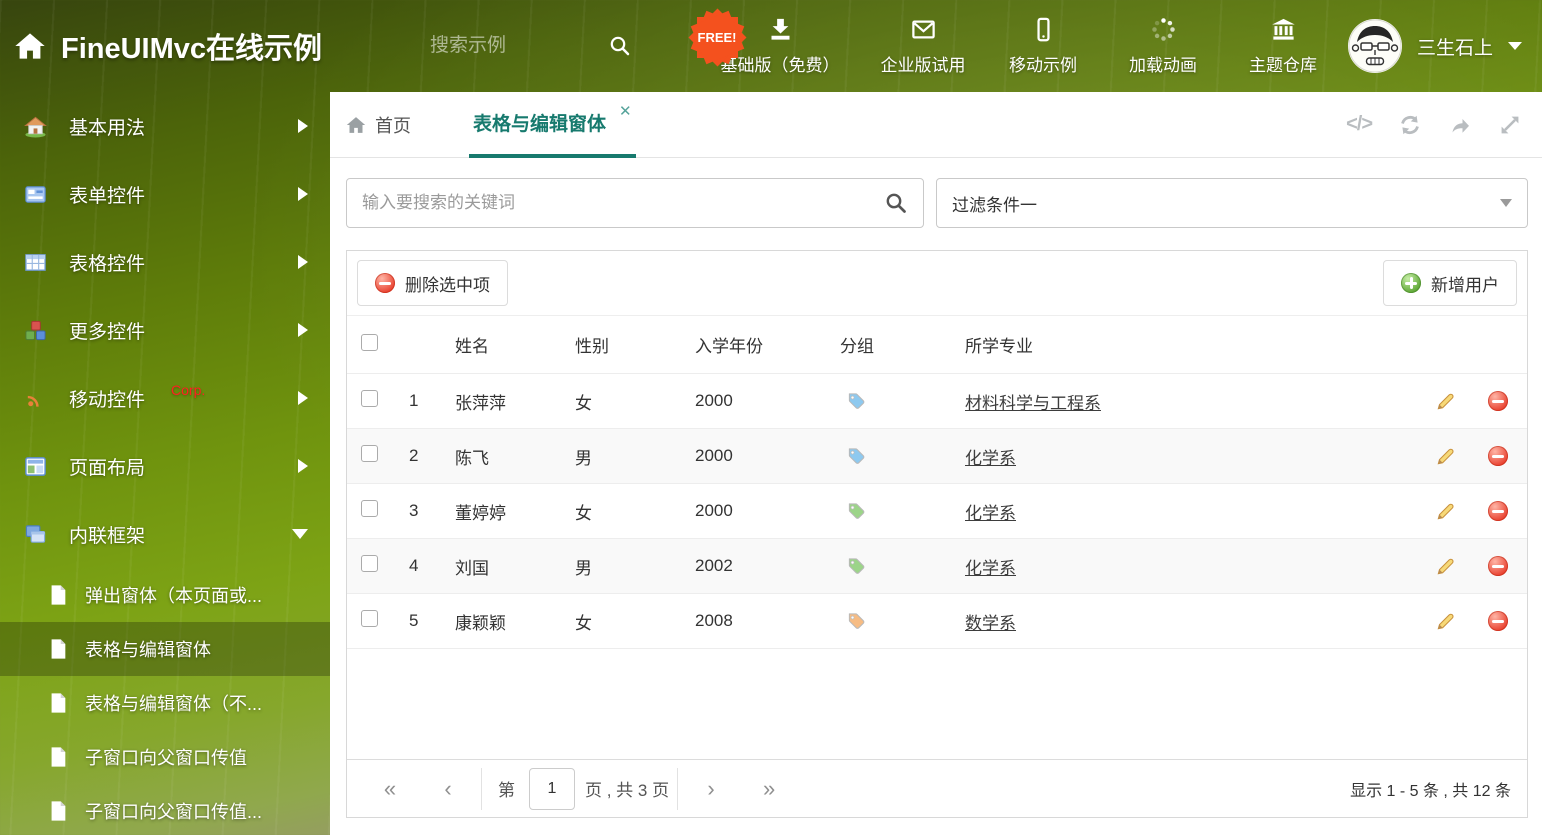  What do you see at coordinates (165, 126) in the screenshot?
I see `sidebar-item-basic-usage: 基本用法` at bounding box center [165, 126].